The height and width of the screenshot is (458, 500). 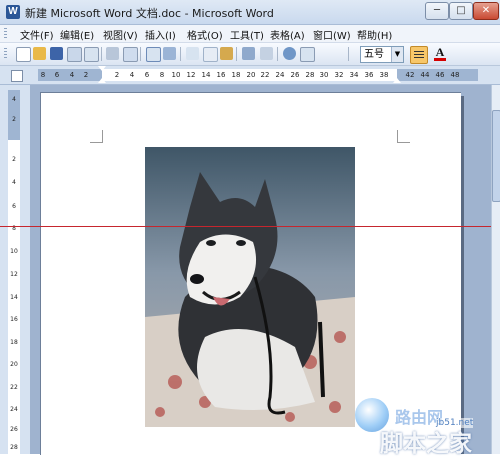 What do you see at coordinates (14, 251) in the screenshot?
I see `vertical-ruler-tick-label: 10` at bounding box center [14, 251].